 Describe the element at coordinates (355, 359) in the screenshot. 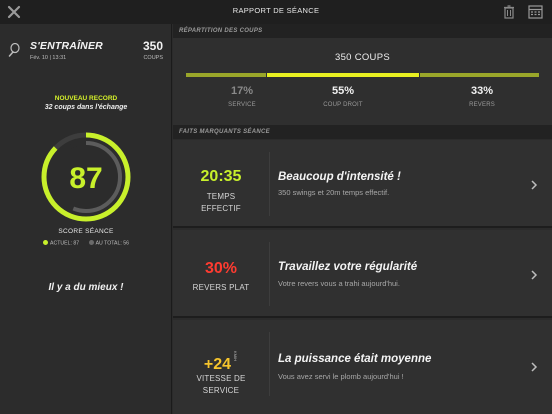

I see `card-title: La puissance était moyenne` at that location.